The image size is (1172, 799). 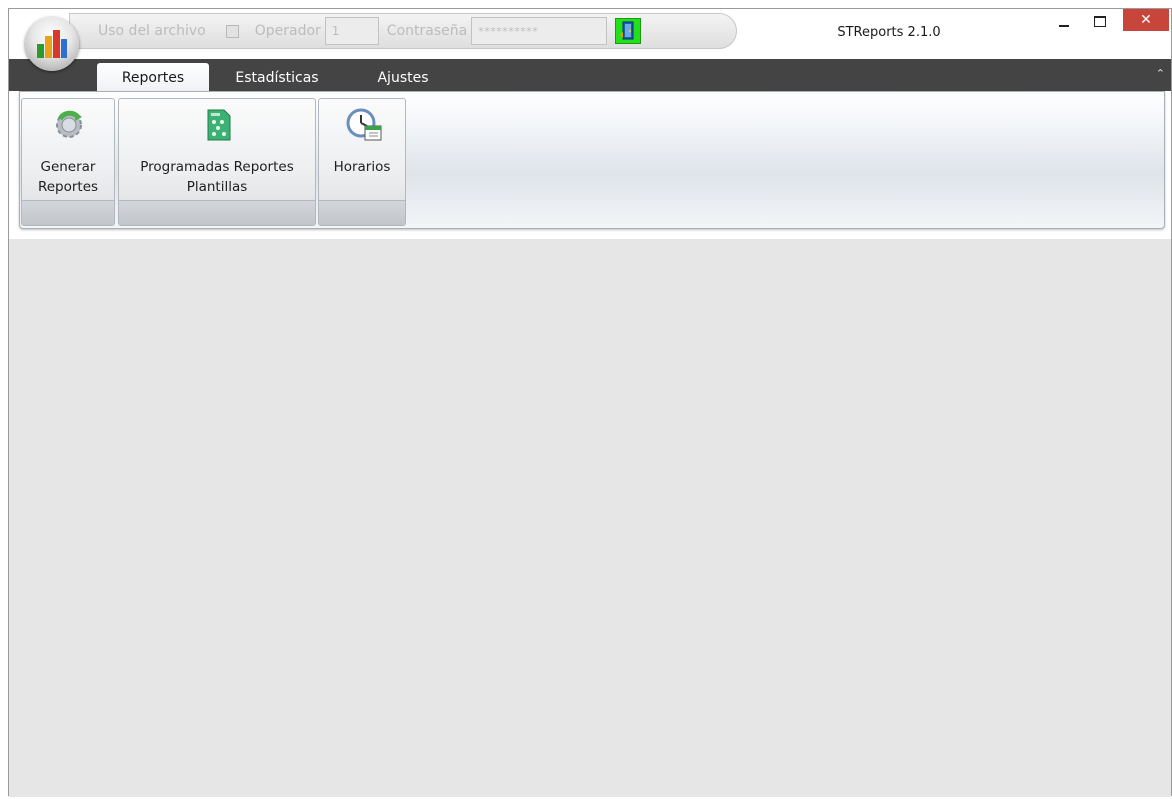 I want to click on app-title: STReports 2.1.0, so click(x=889, y=32).